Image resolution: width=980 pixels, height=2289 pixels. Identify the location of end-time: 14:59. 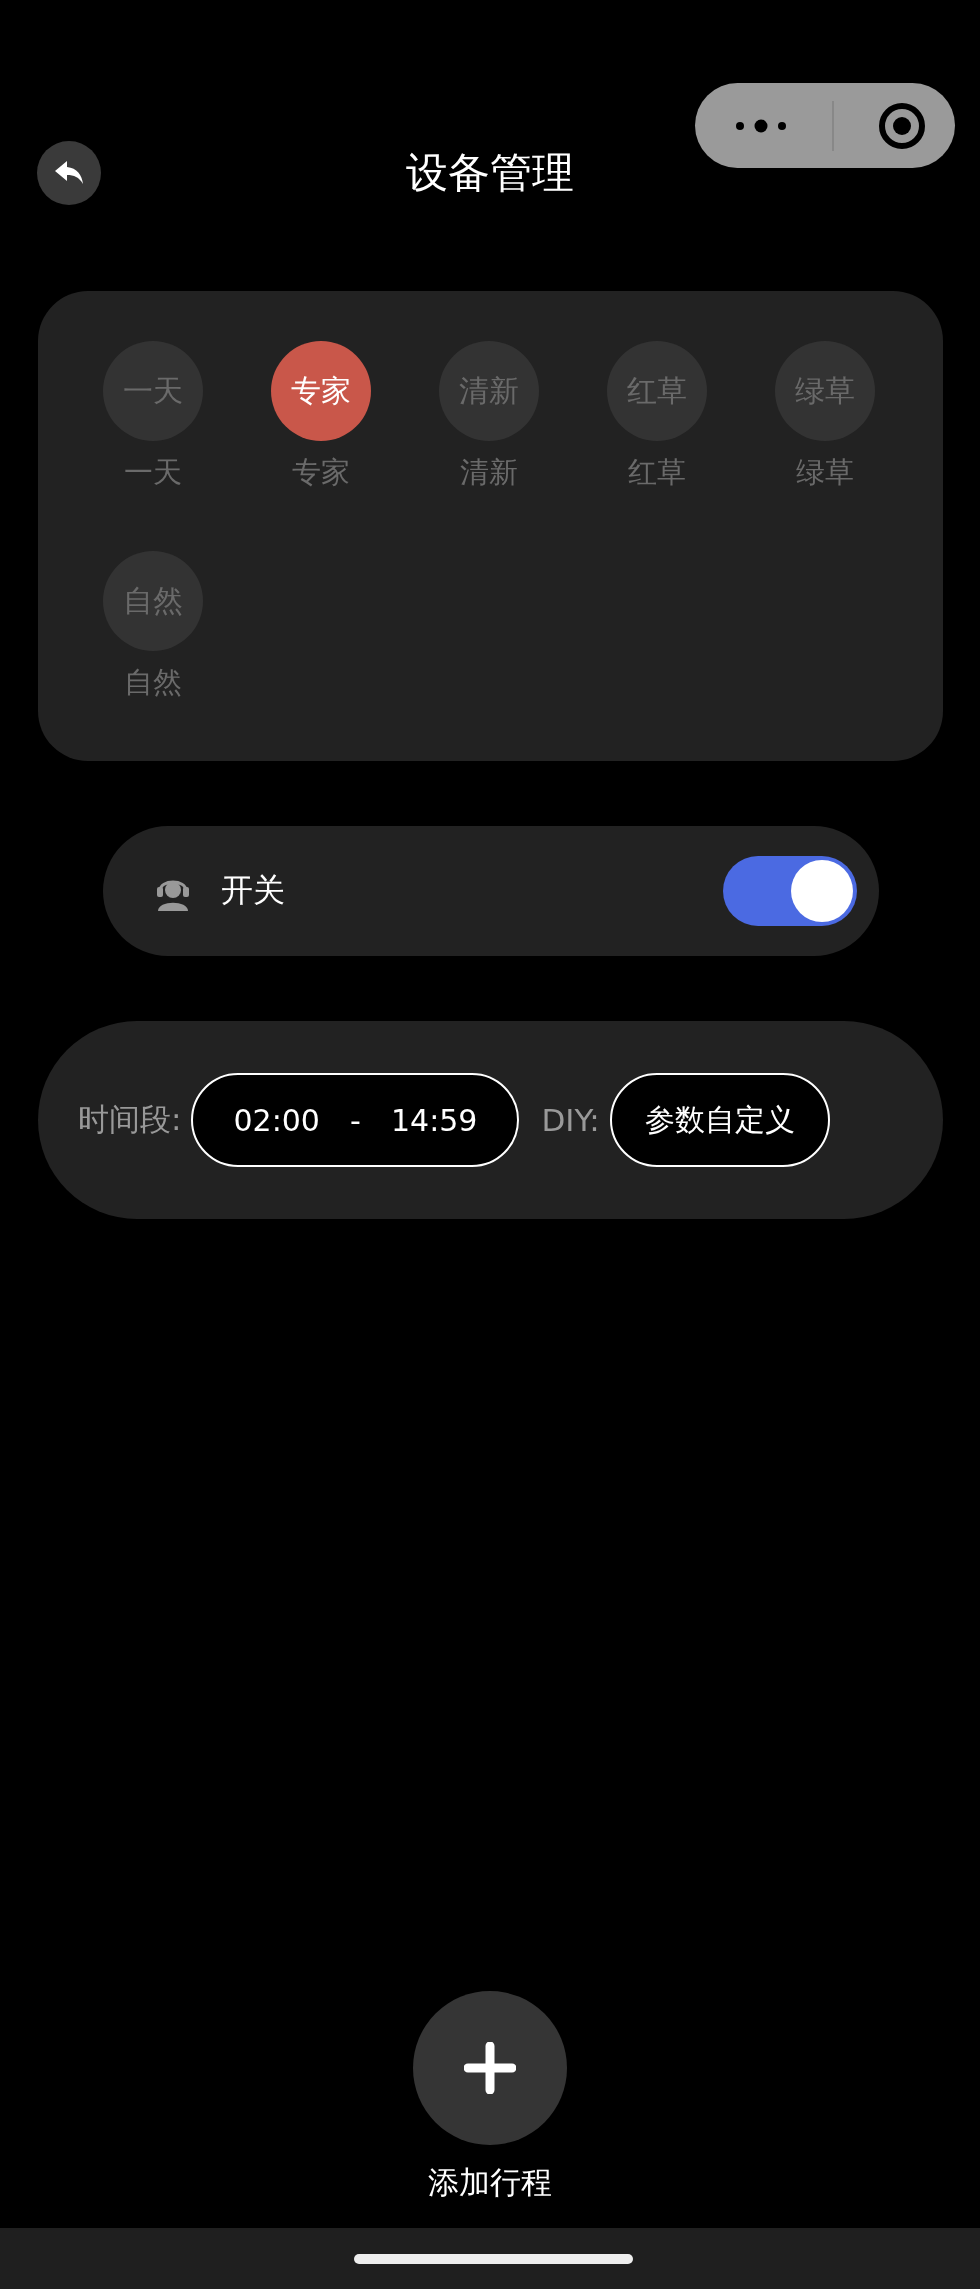
(434, 1120).